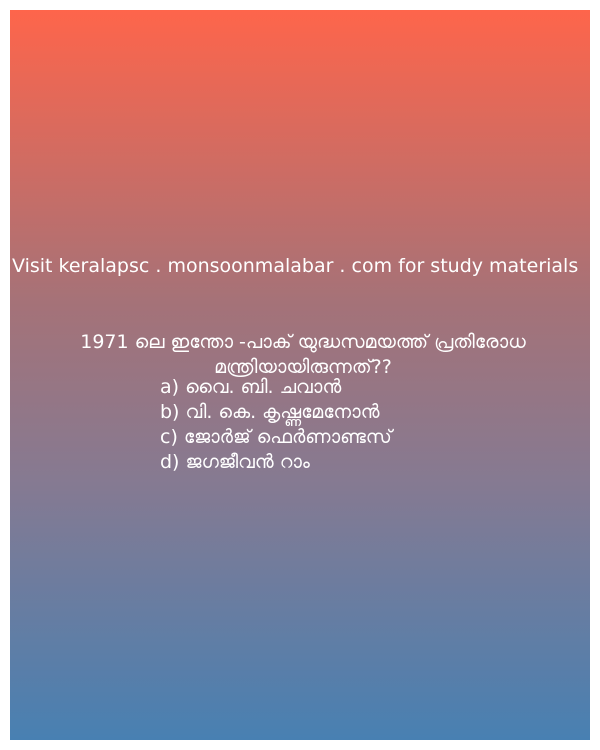  What do you see at coordinates (235, 462) in the screenshot?
I see `option-d: d) ജഗജീവൻ റാം` at bounding box center [235, 462].